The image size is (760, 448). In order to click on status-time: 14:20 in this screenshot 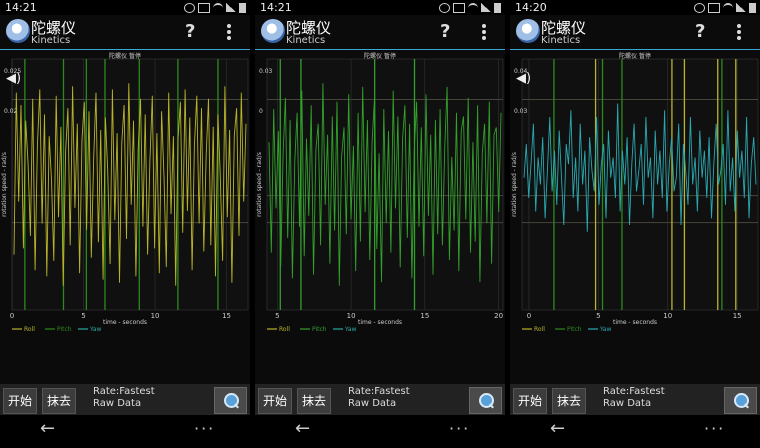, I will do `click(531, 7)`.